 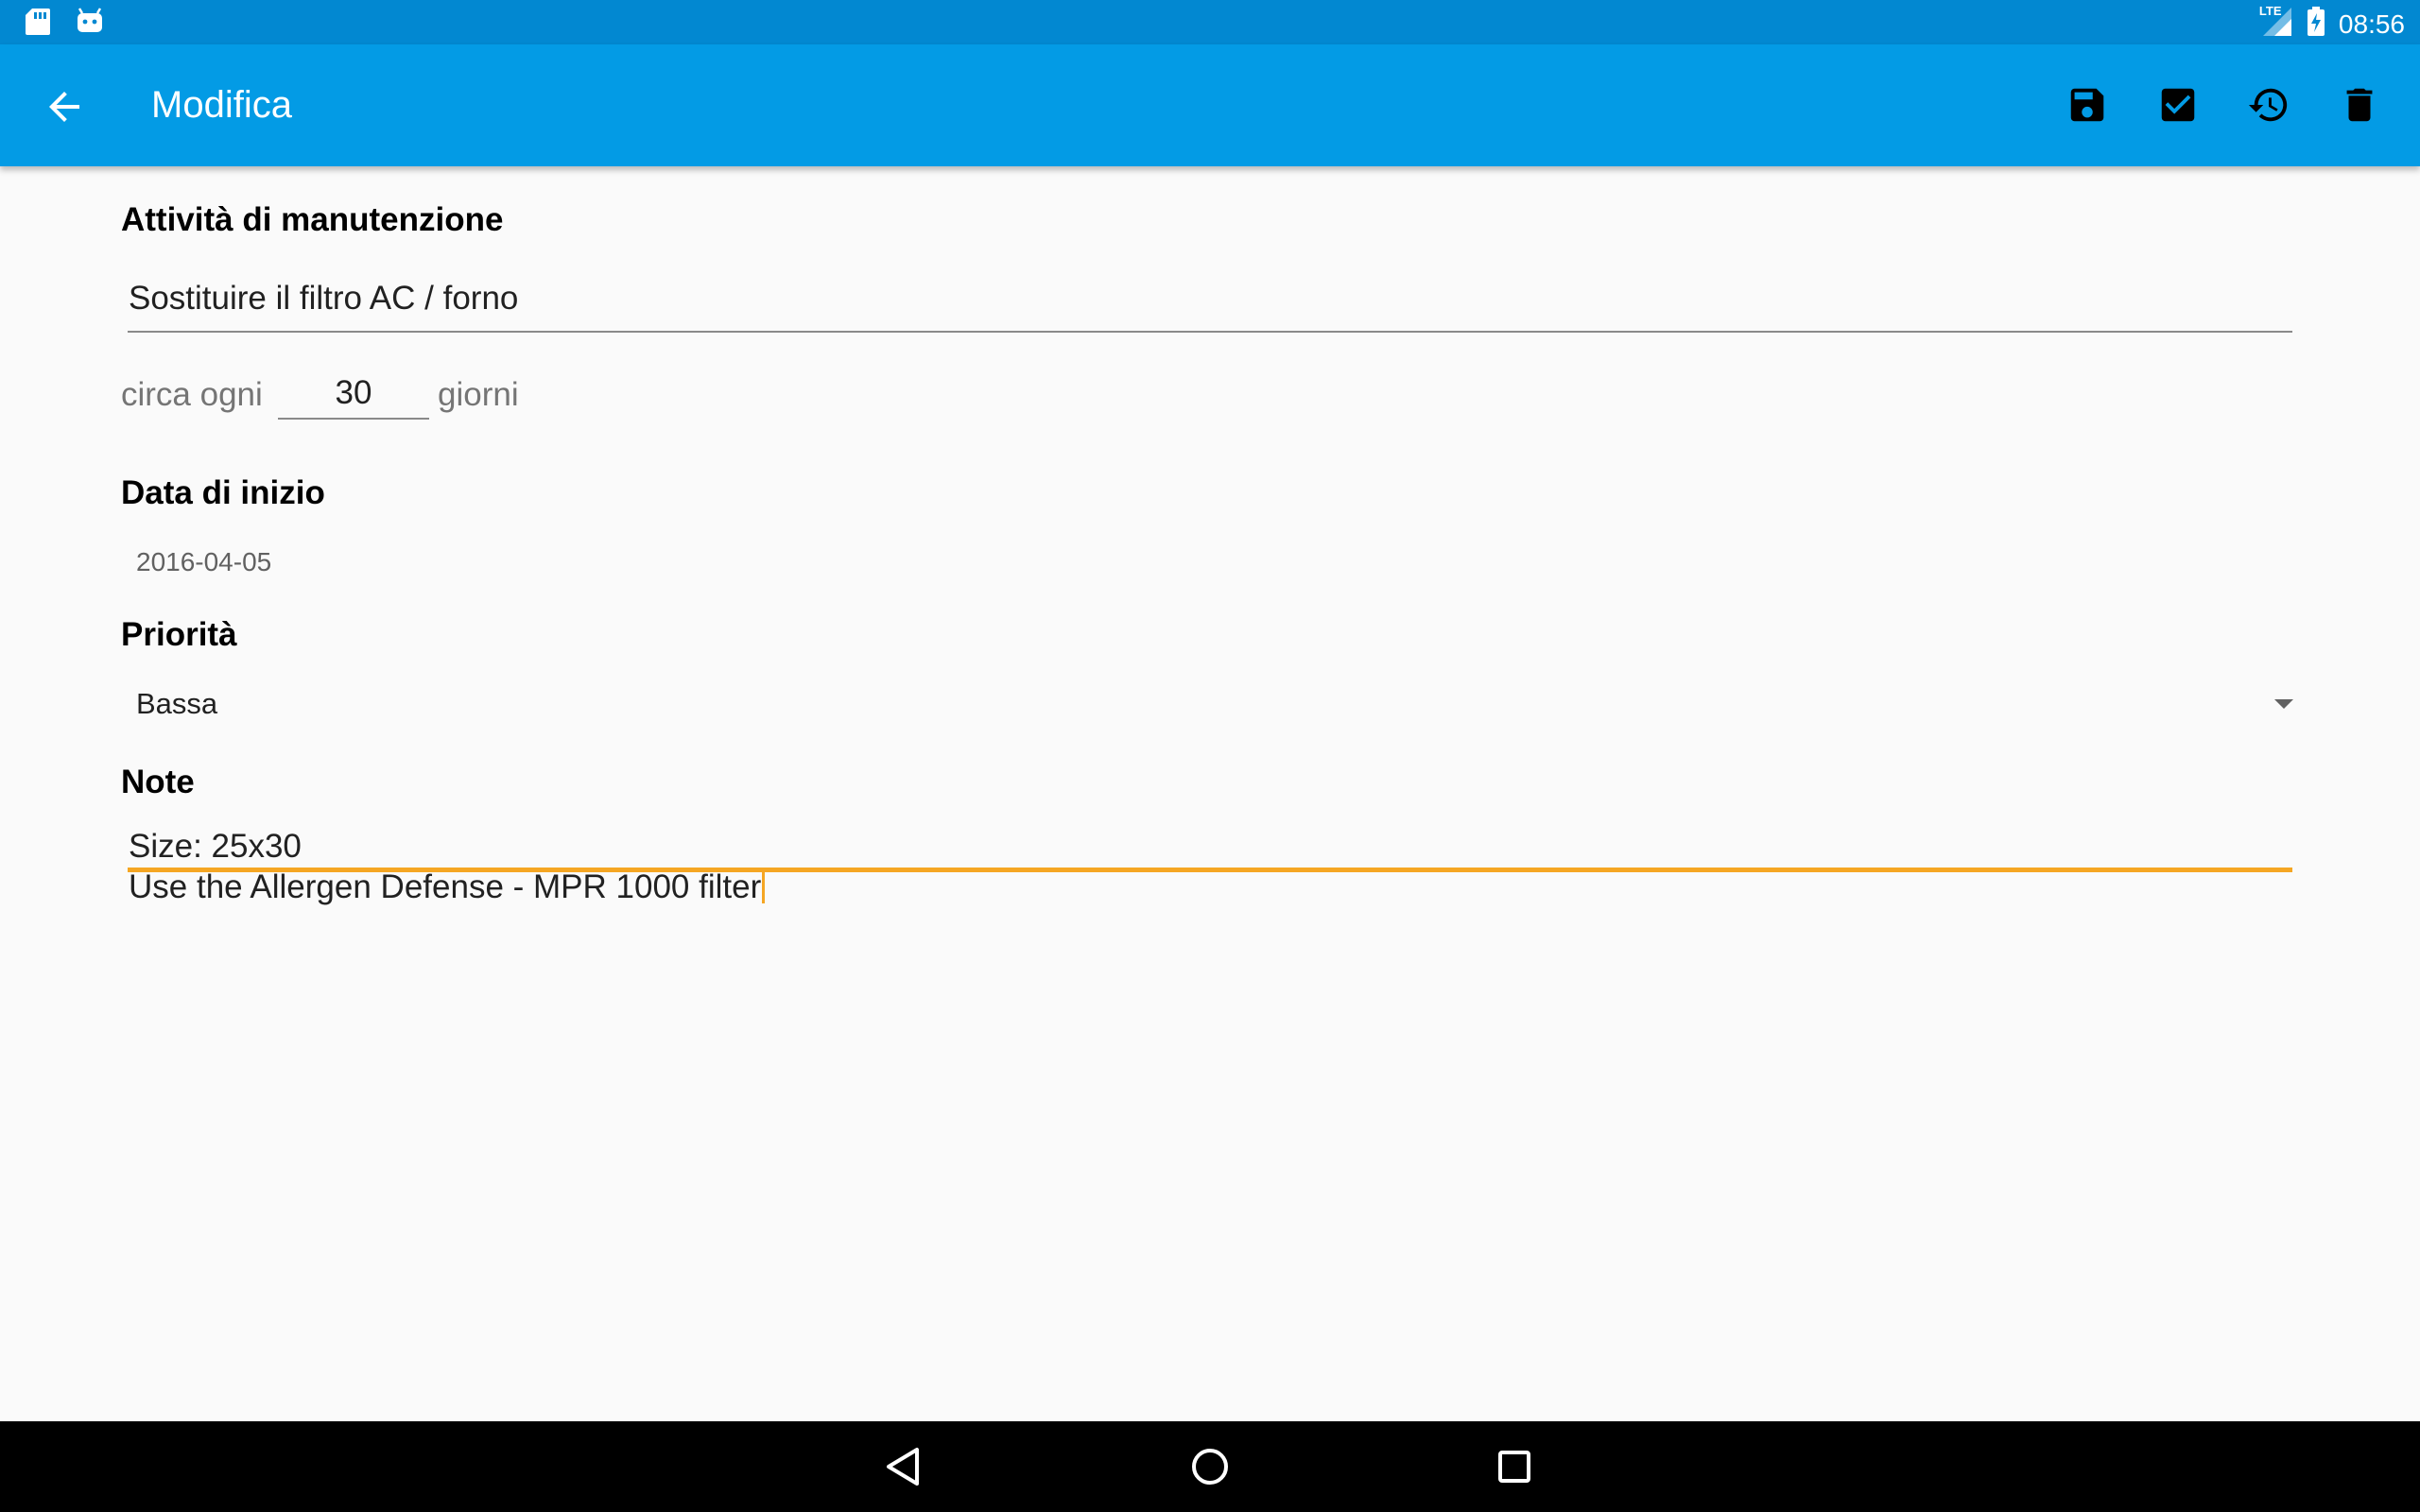 I want to click on history-button, so click(x=2268, y=105).